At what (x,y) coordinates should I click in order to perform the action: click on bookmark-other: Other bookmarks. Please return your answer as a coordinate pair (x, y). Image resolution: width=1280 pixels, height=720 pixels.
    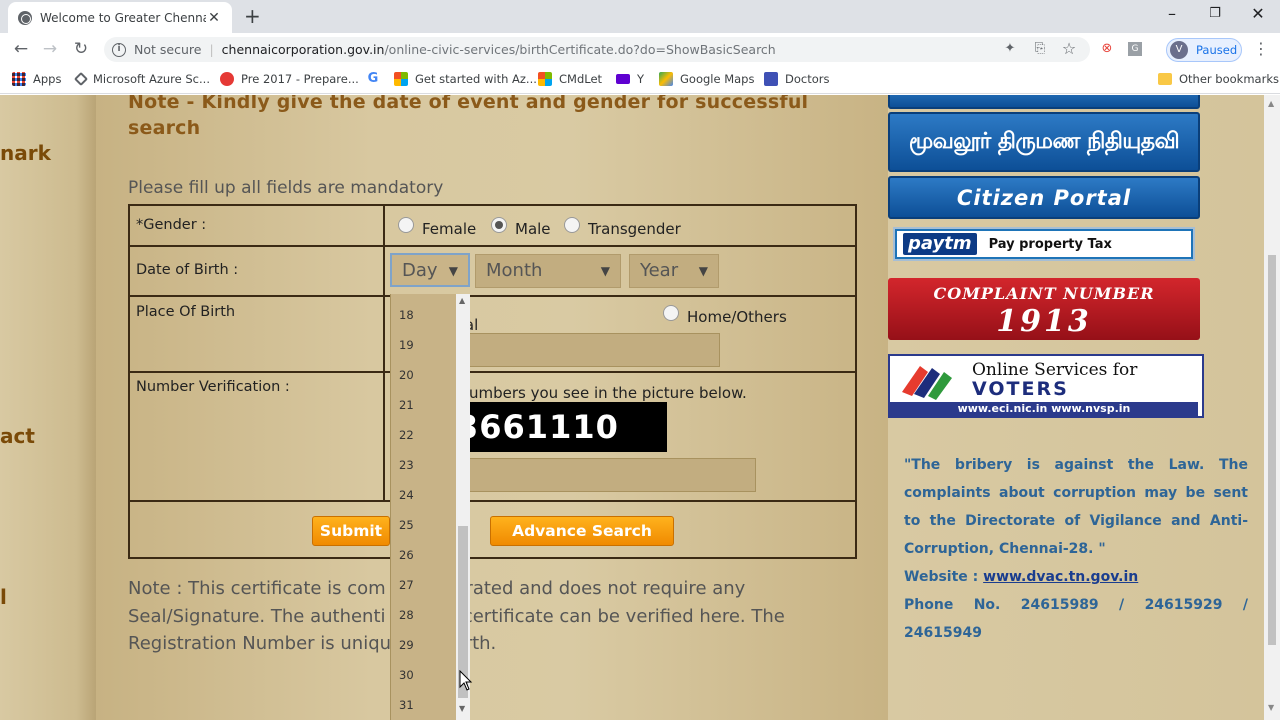
    Looking at the image, I should click on (1218, 79).